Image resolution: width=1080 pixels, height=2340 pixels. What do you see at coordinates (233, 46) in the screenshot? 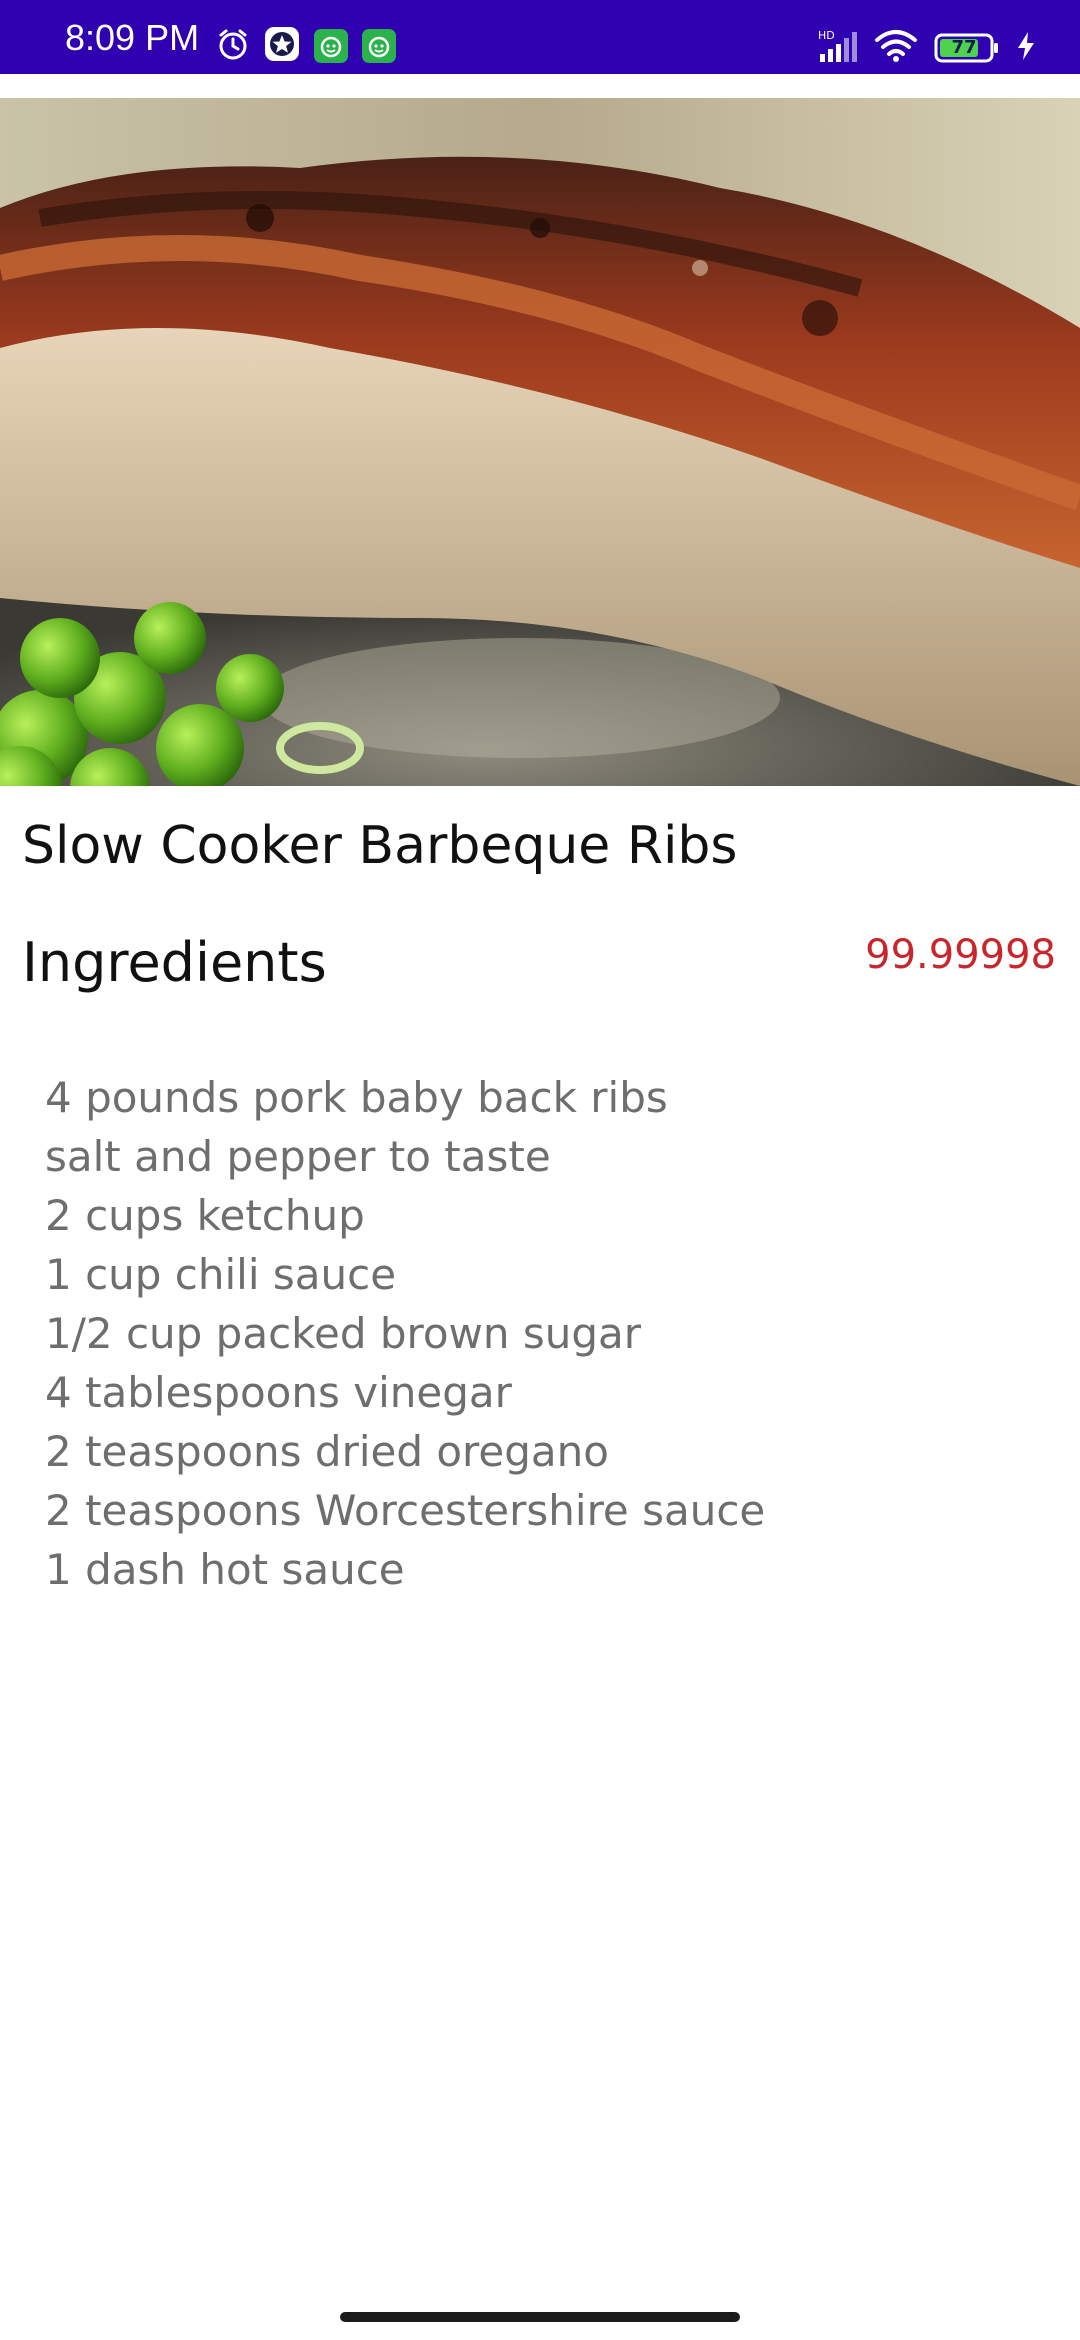
I see `alarm-icon` at bounding box center [233, 46].